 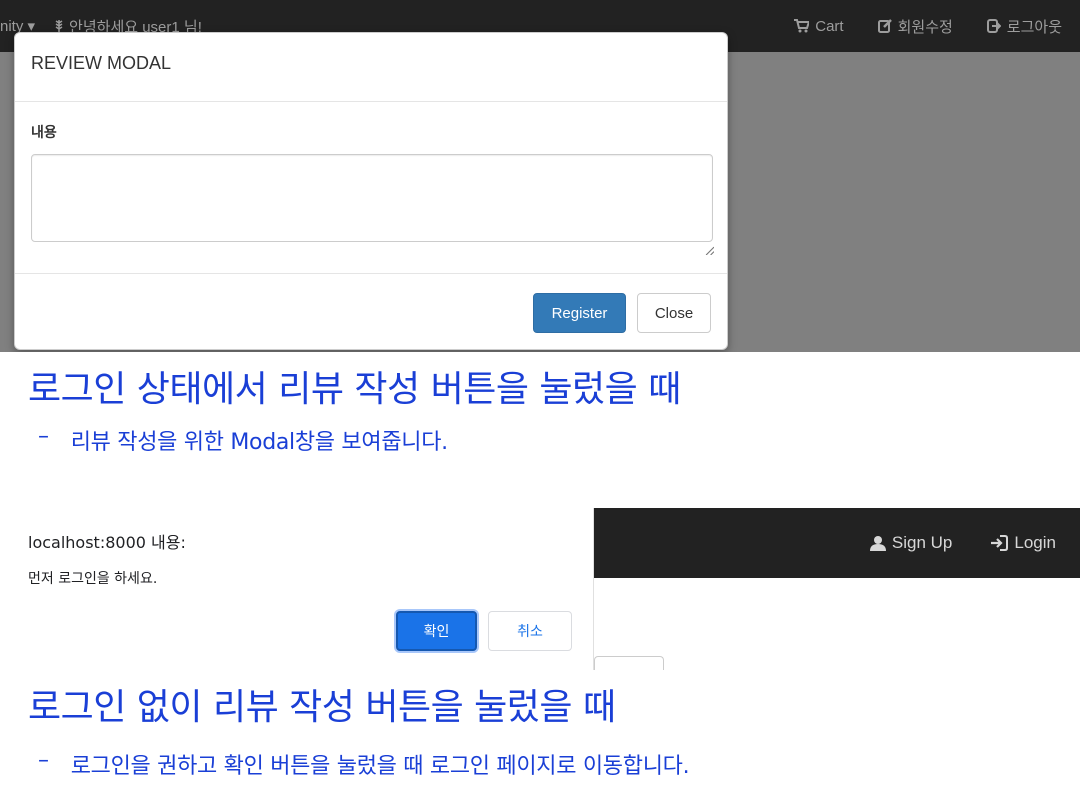 What do you see at coordinates (371, 67) in the screenshot?
I see `modal-header: REVIEW MODAL` at bounding box center [371, 67].